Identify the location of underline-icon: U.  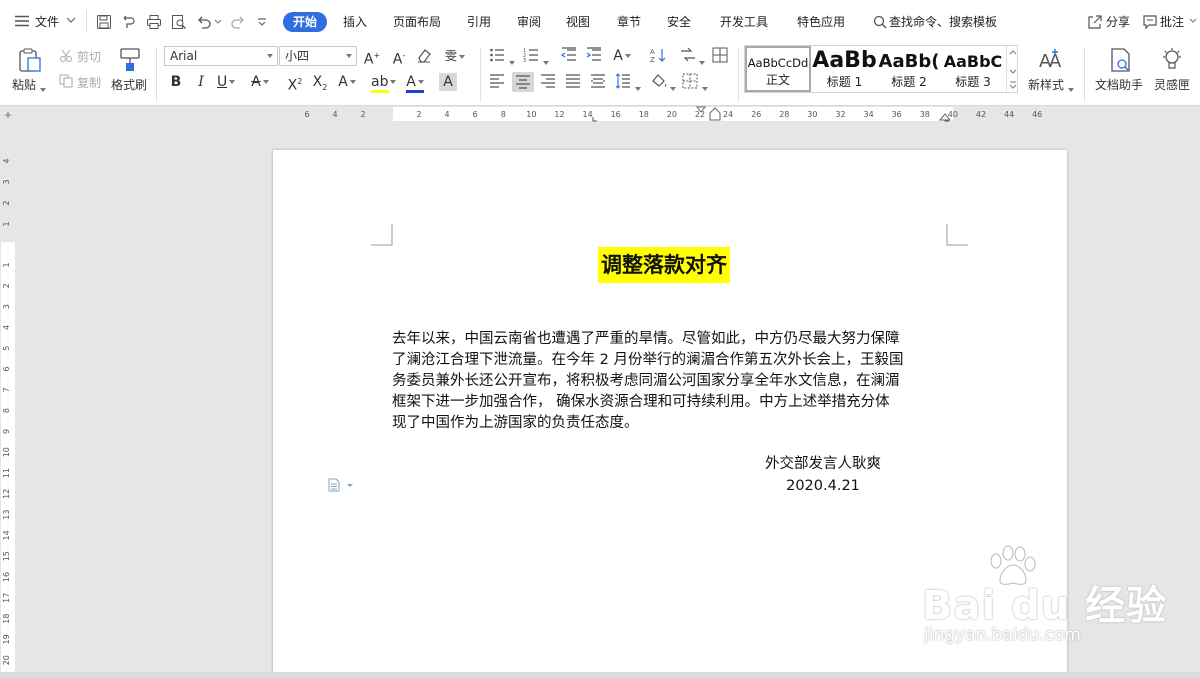
(226, 82).